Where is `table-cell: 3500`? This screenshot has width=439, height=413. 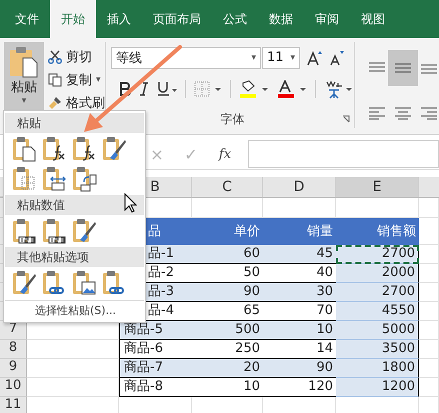
table-cell: 3500 is located at coordinates (377, 349).